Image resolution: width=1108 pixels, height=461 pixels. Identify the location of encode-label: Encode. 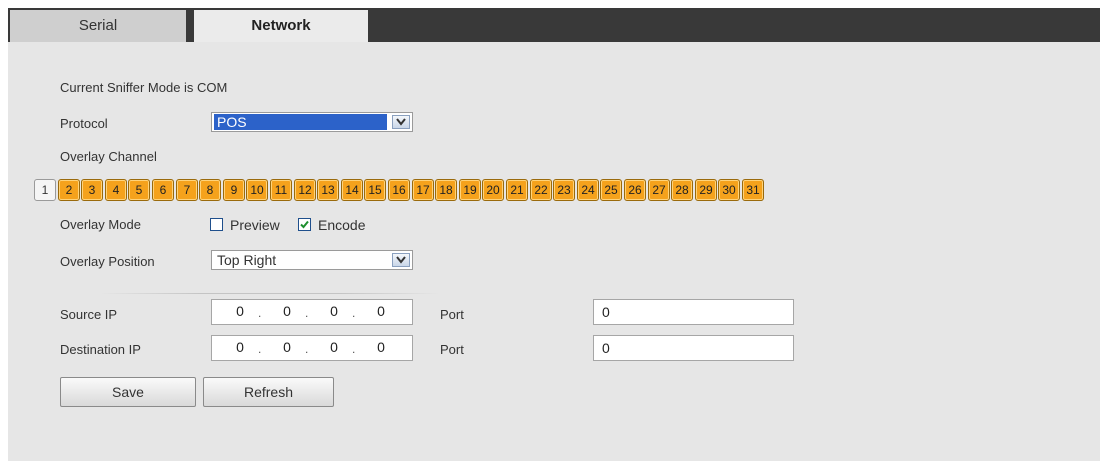
(342, 225).